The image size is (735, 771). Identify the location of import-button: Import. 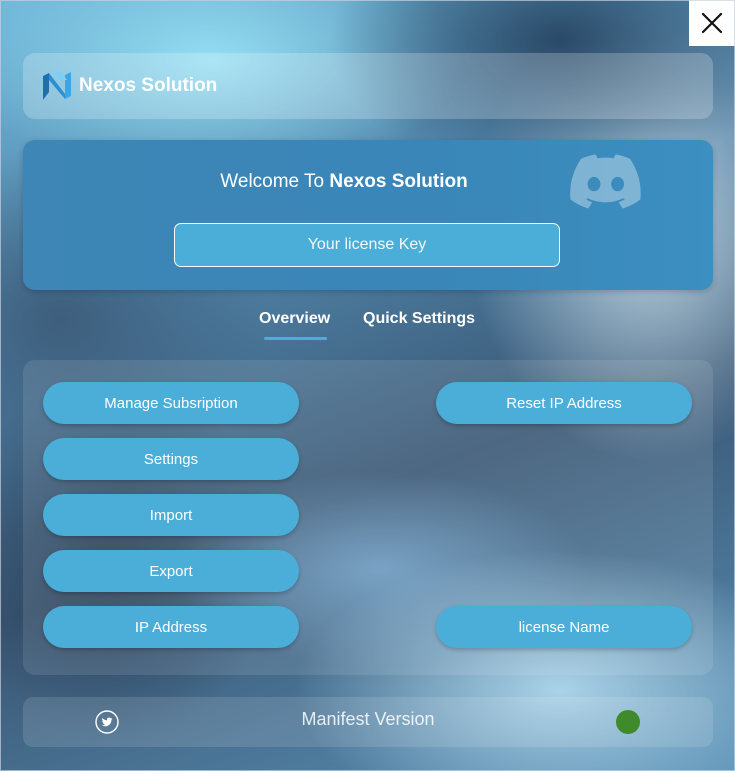
(171, 515).